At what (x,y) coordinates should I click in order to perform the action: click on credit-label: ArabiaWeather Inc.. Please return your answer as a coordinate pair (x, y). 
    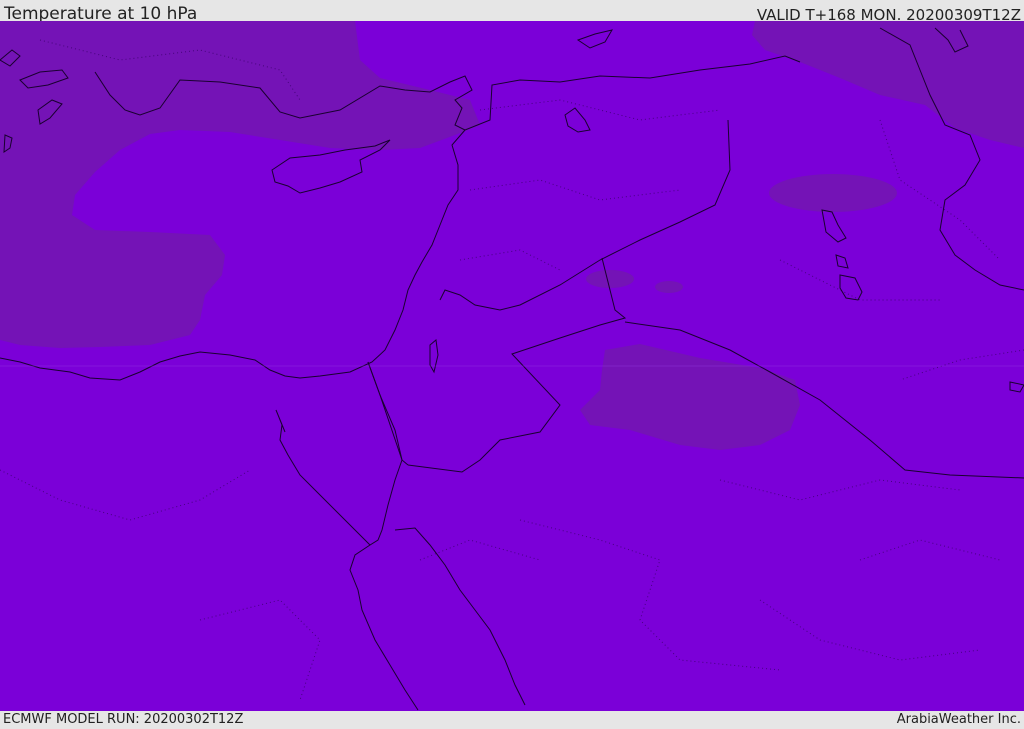
    Looking at the image, I should click on (958, 719).